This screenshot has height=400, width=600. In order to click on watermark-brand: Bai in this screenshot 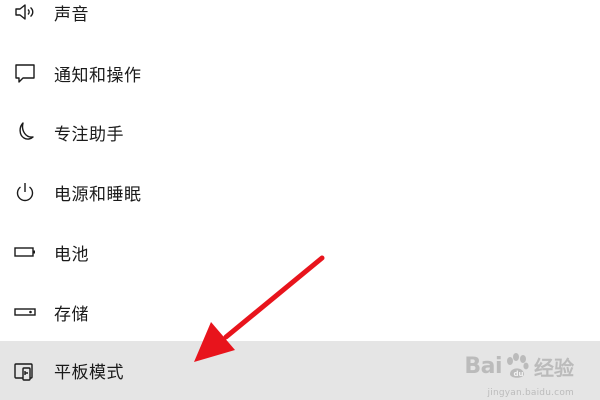, I will do `click(483, 366)`.